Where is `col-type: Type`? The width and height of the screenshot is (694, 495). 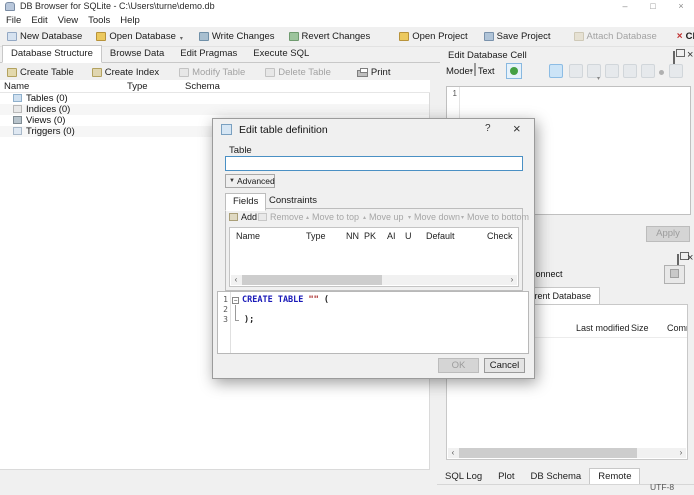 col-type: Type is located at coordinates (316, 236).